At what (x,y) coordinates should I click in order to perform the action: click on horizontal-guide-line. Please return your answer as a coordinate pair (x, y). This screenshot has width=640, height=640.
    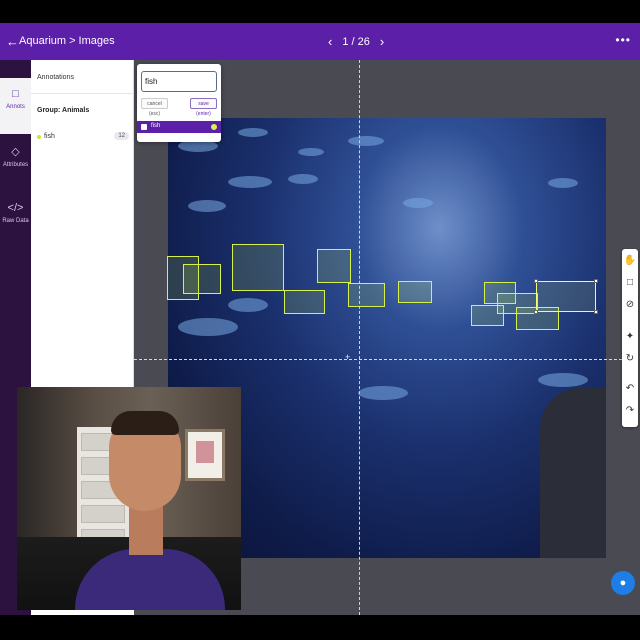
    Looking at the image, I should click on (378, 359).